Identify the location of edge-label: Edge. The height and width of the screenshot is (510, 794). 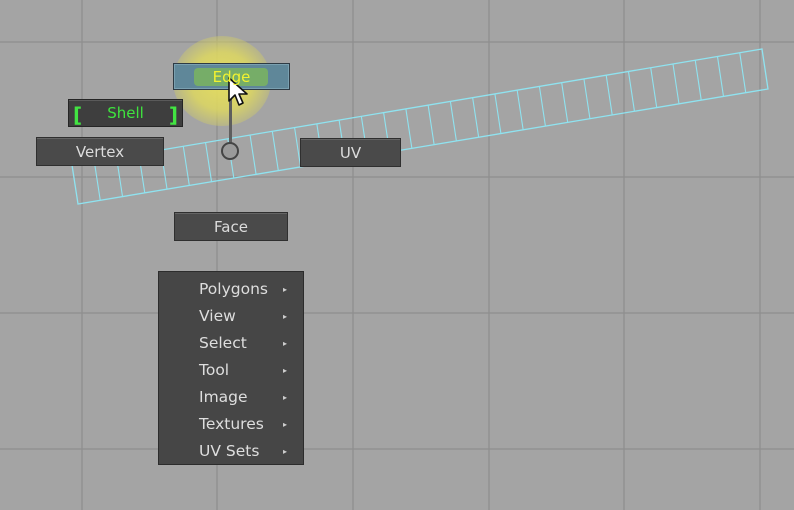
(231, 76).